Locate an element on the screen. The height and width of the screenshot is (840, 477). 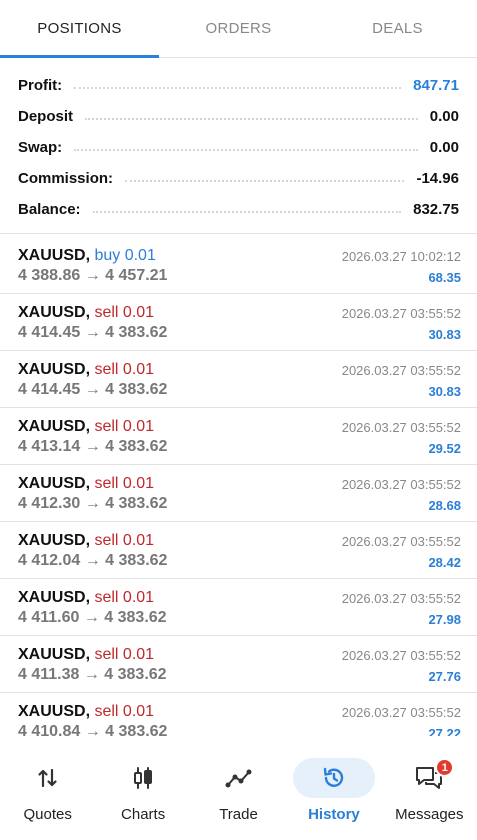
deal-profit: 27.76 is located at coordinates (444, 676).